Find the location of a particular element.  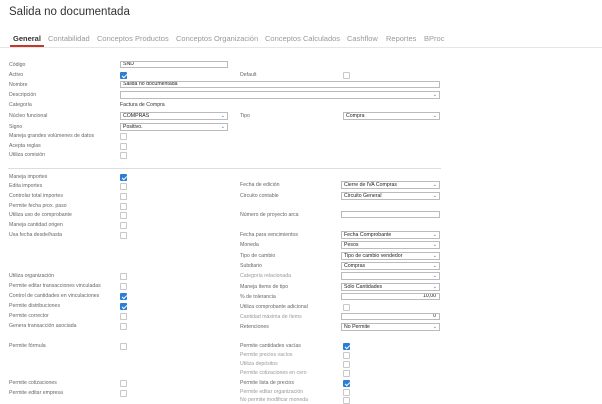

permite-fecha-label: Permite fecha prox. paso is located at coordinates (38, 206).